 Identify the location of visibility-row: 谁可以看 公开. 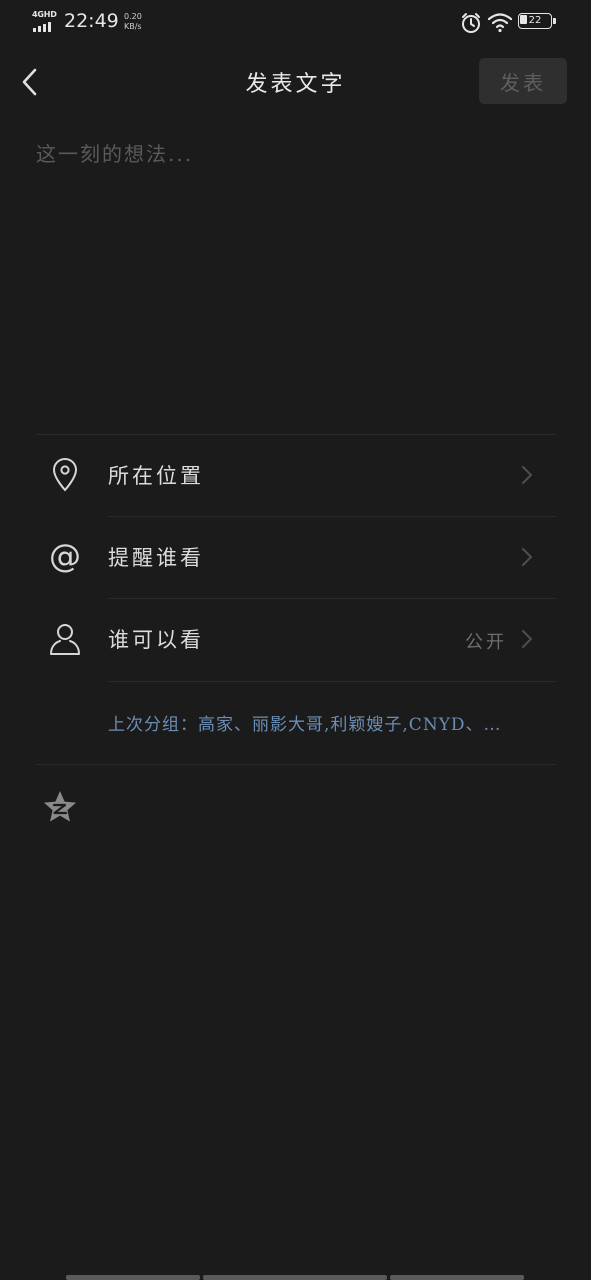
(295, 639).